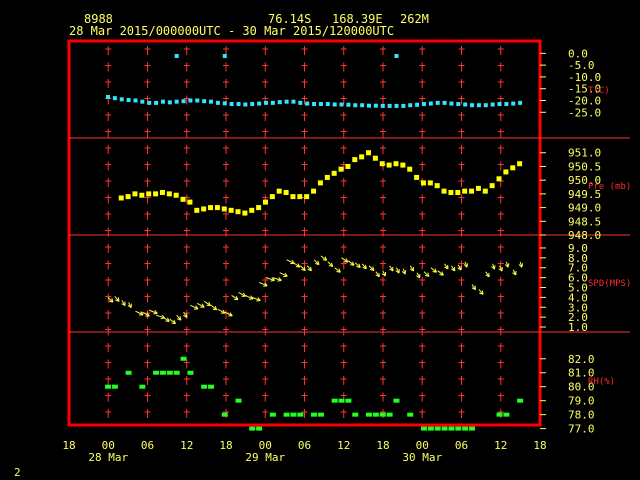 The height and width of the screenshot is (480, 640). Describe the element at coordinates (17, 472) in the screenshot. I see `corner-label: 2` at that location.